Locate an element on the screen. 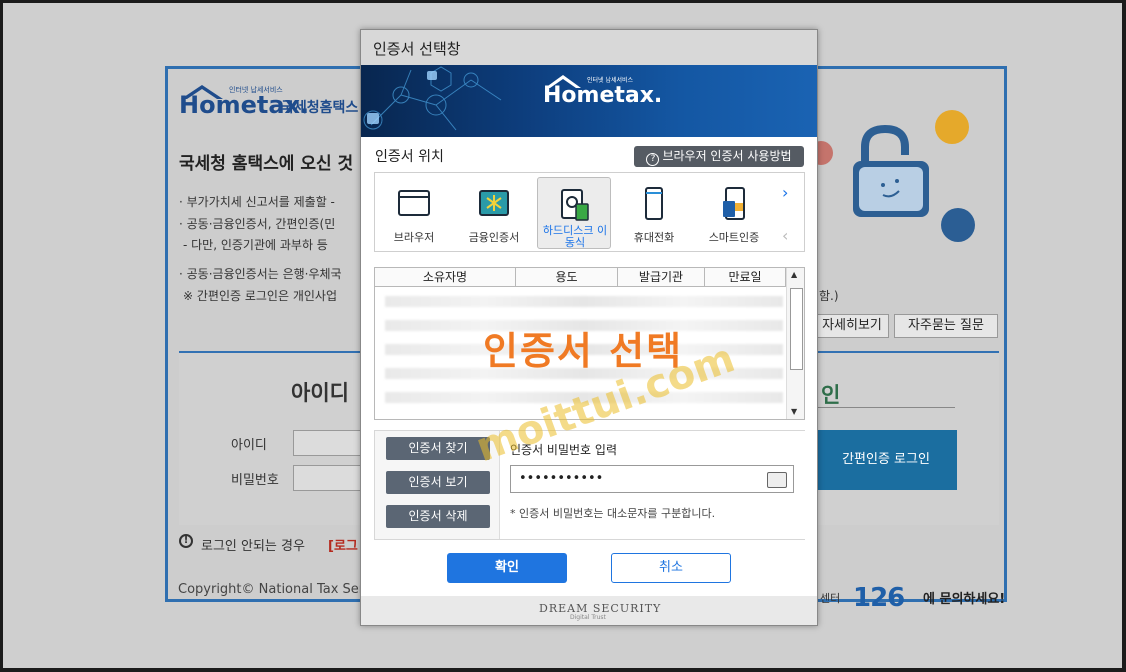 The width and height of the screenshot is (1126, 672). page-hero-title: 국세청 홈택스에 오신 것 is located at coordinates (266, 164).